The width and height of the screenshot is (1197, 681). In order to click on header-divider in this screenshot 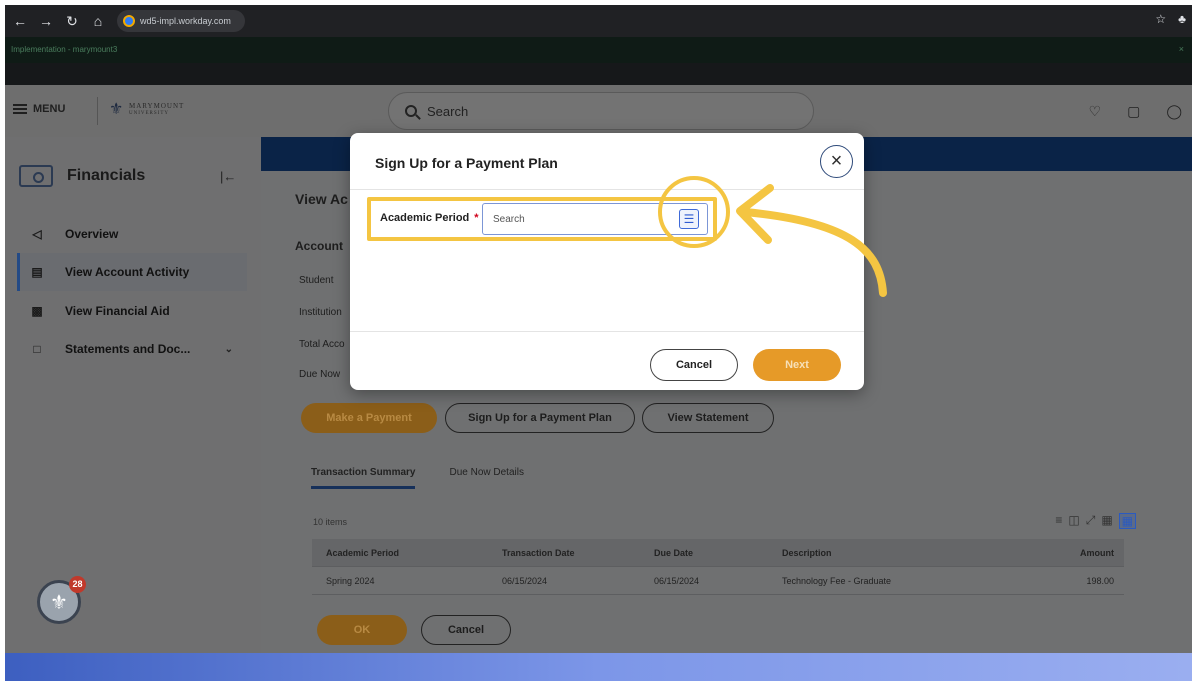, I will do `click(97, 111)`.